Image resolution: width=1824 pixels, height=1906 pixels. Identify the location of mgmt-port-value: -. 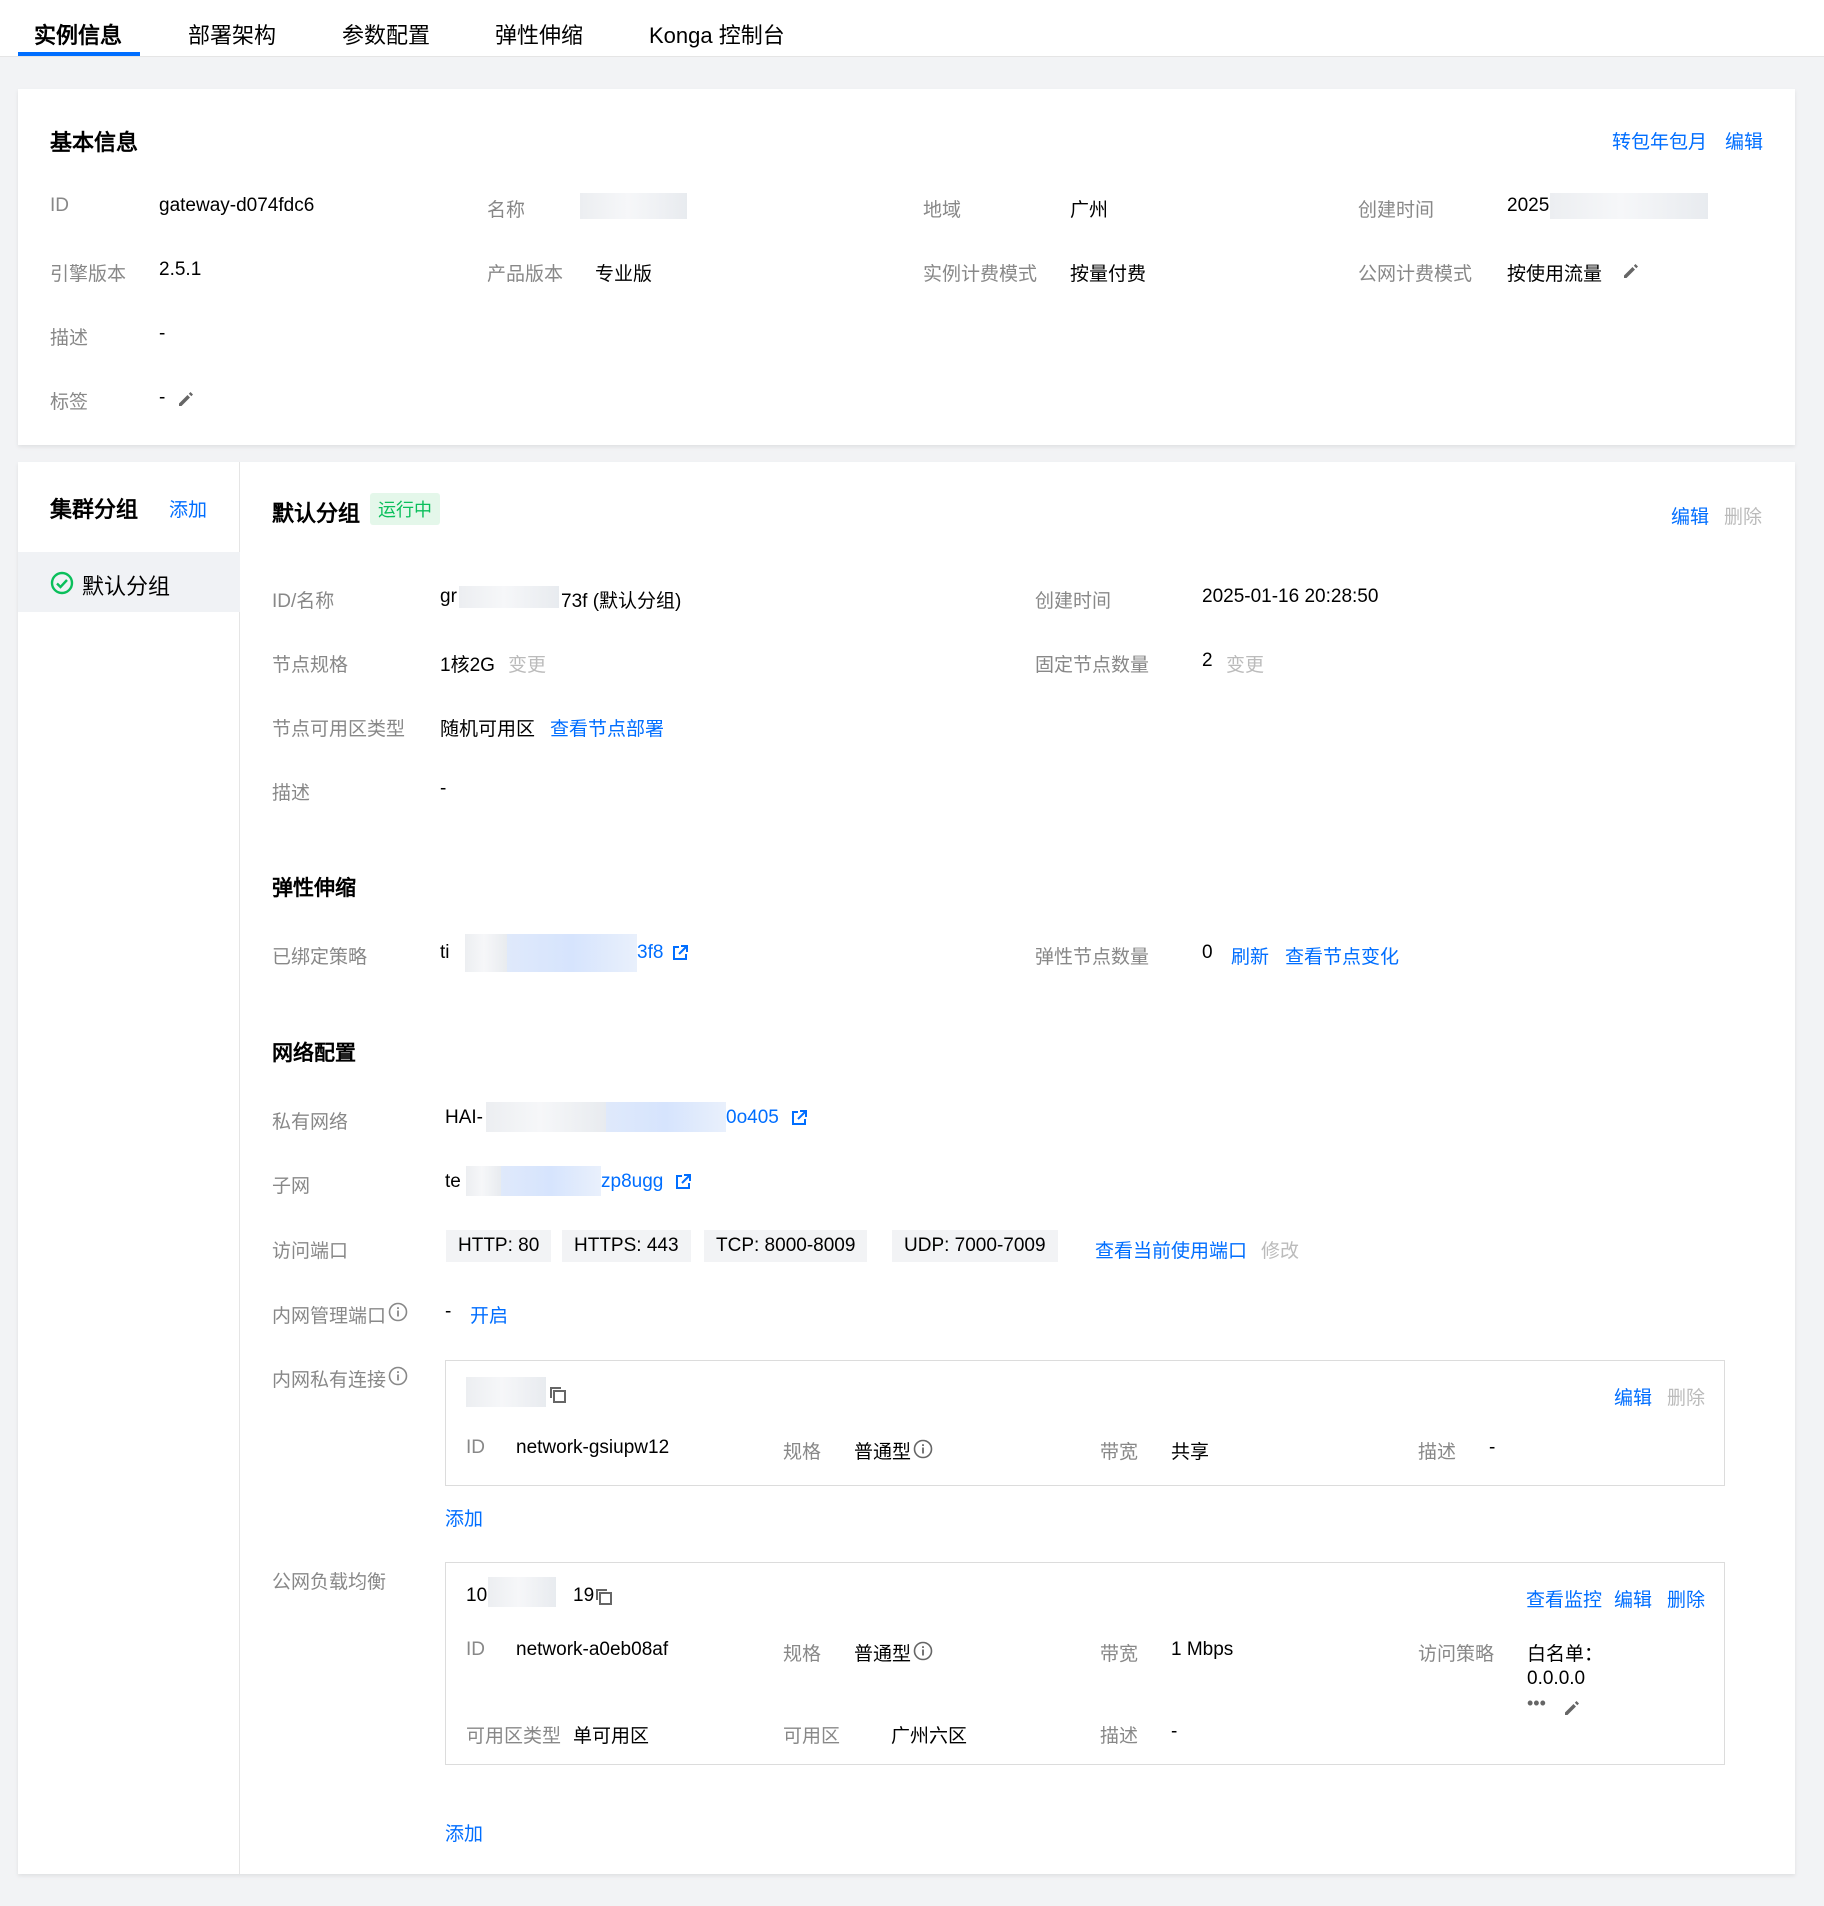
(448, 1311).